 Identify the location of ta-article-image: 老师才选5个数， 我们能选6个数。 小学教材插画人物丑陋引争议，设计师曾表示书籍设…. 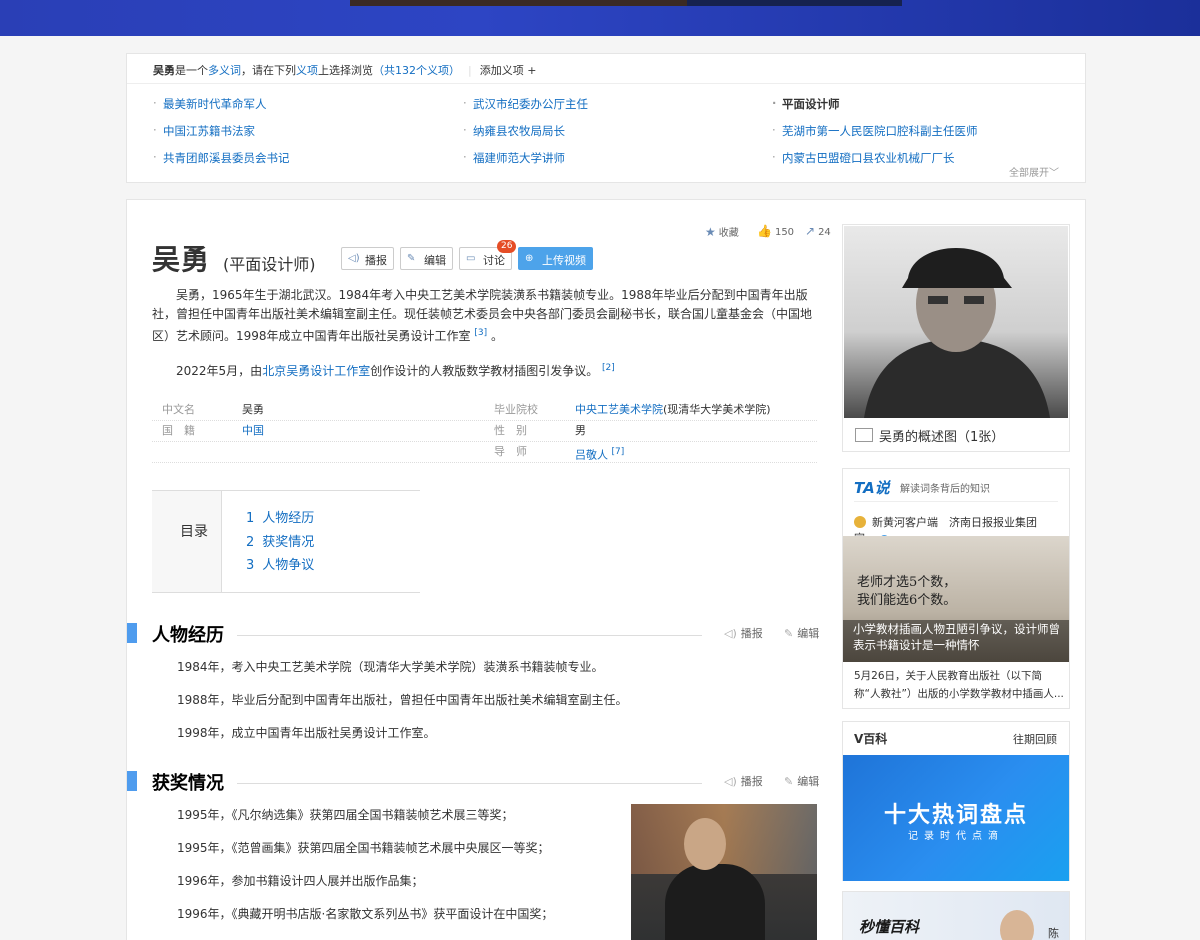
(956, 599).